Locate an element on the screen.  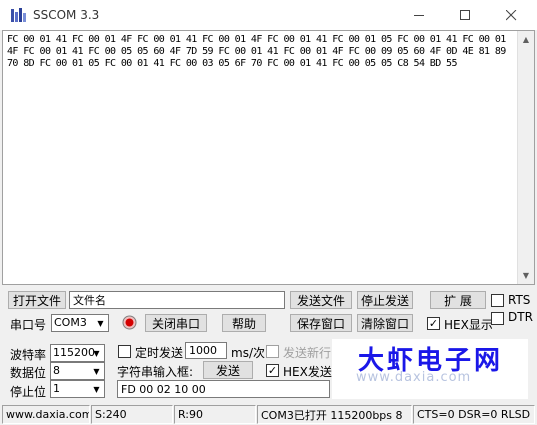
send-file-button: 发送文件 is located at coordinates (321, 300).